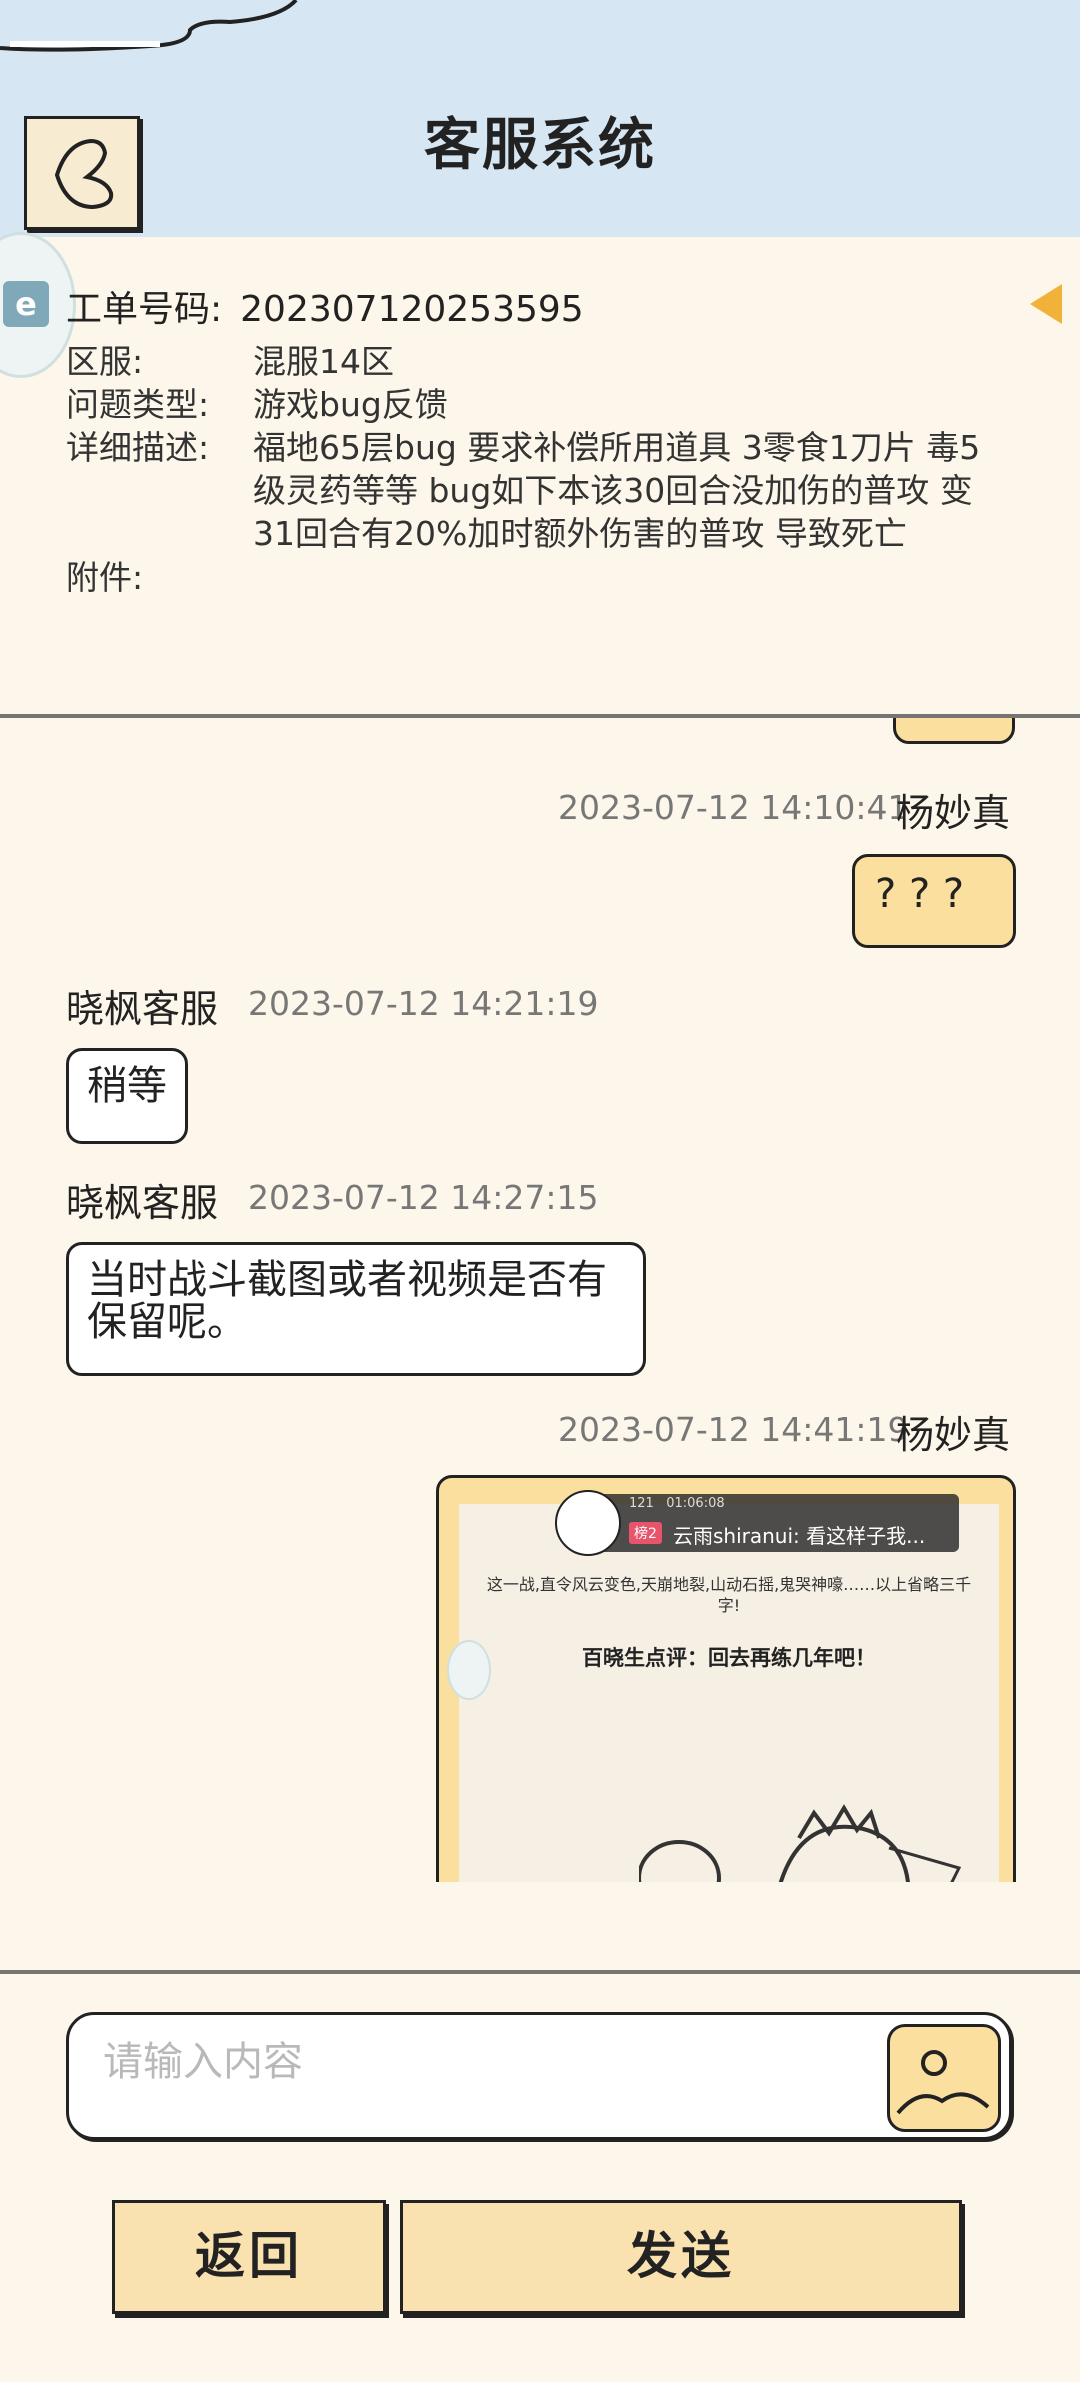 This screenshot has height=2382, width=1080. I want to click on server-row: 区服: 混服14区, so click(539, 361).